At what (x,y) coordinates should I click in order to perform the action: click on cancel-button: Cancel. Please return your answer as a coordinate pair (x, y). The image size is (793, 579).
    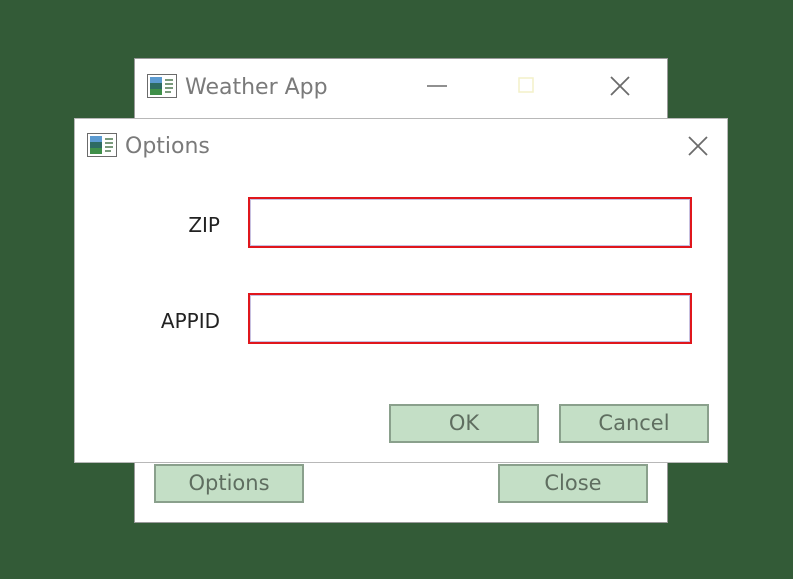
    Looking at the image, I should click on (634, 423).